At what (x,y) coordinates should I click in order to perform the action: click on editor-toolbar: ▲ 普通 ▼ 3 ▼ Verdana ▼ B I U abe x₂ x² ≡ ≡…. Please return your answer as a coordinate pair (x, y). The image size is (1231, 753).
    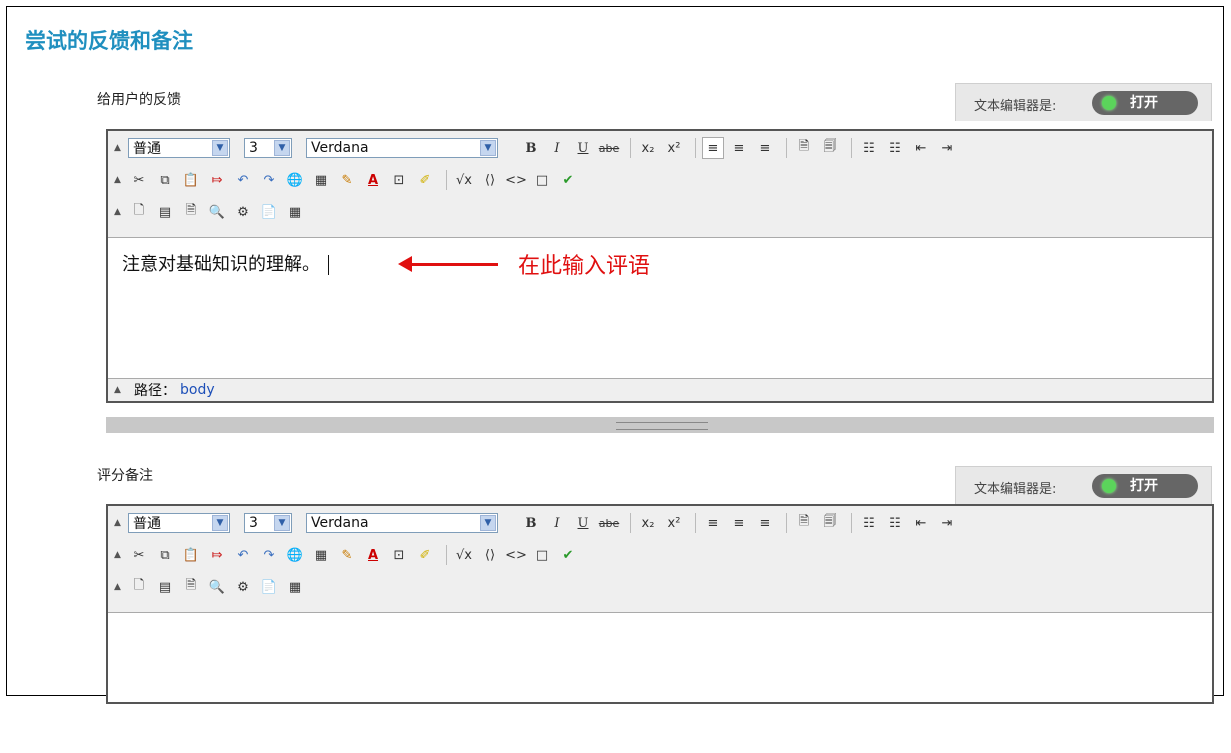
    Looking at the image, I should click on (660, 559).